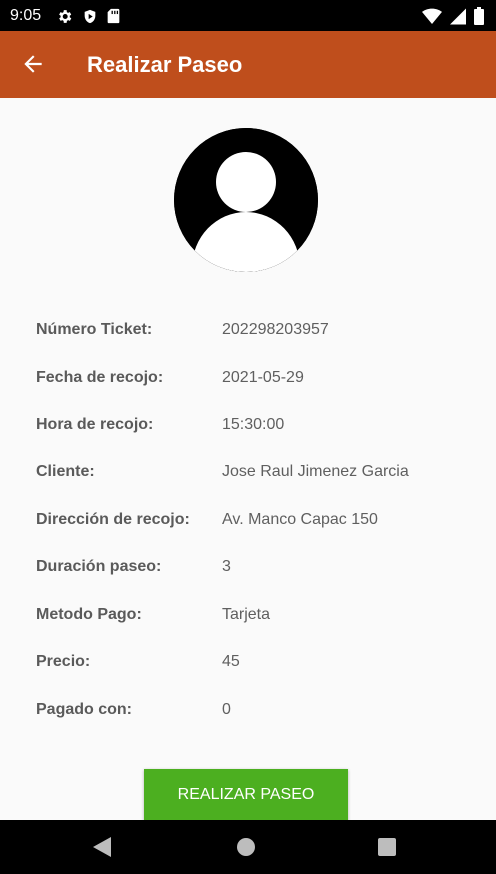 This screenshot has height=874, width=496. Describe the element at coordinates (300, 519) in the screenshot. I see `detail-value: Av. Manco Capac 150` at that location.